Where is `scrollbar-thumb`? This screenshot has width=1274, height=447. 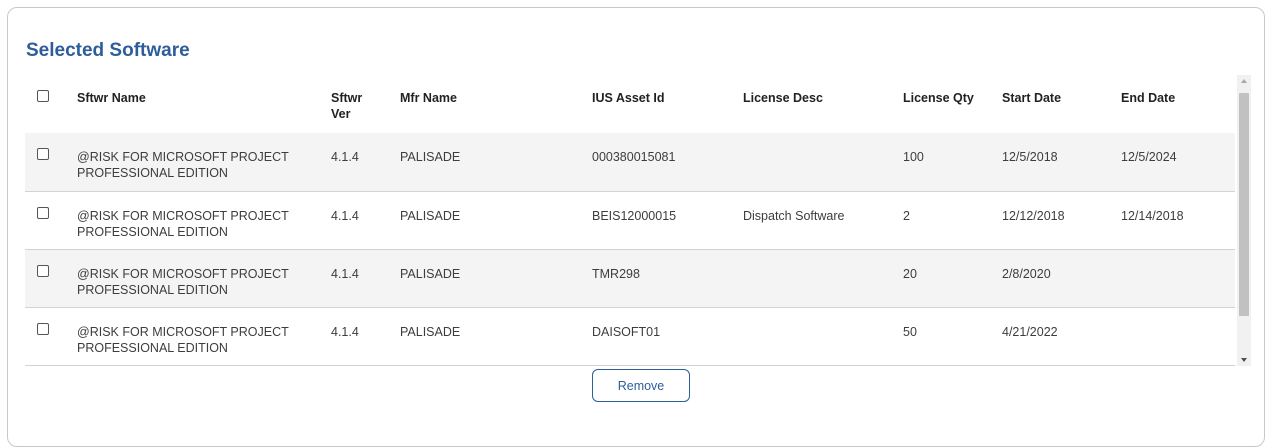
scrollbar-thumb is located at coordinates (1244, 204).